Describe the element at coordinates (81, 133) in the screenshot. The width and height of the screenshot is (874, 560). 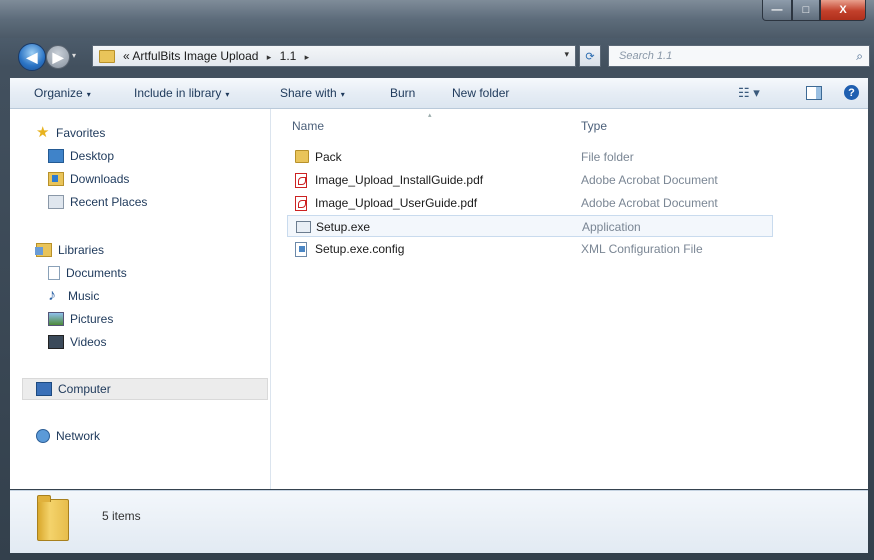
I see `sidebar-item-label: Favorites` at that location.